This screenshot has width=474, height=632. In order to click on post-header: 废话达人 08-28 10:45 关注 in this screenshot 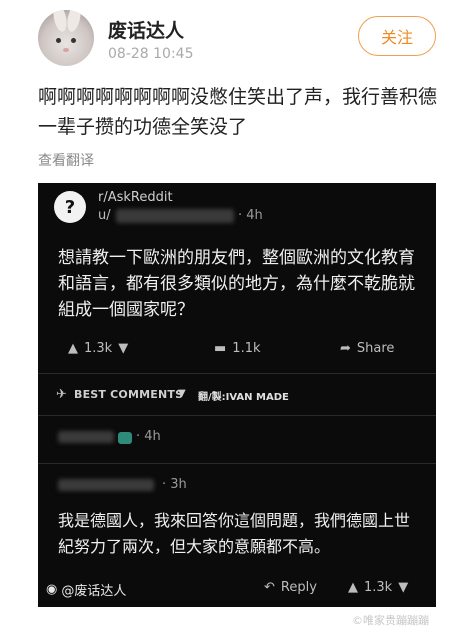, I will do `click(238, 40)`.